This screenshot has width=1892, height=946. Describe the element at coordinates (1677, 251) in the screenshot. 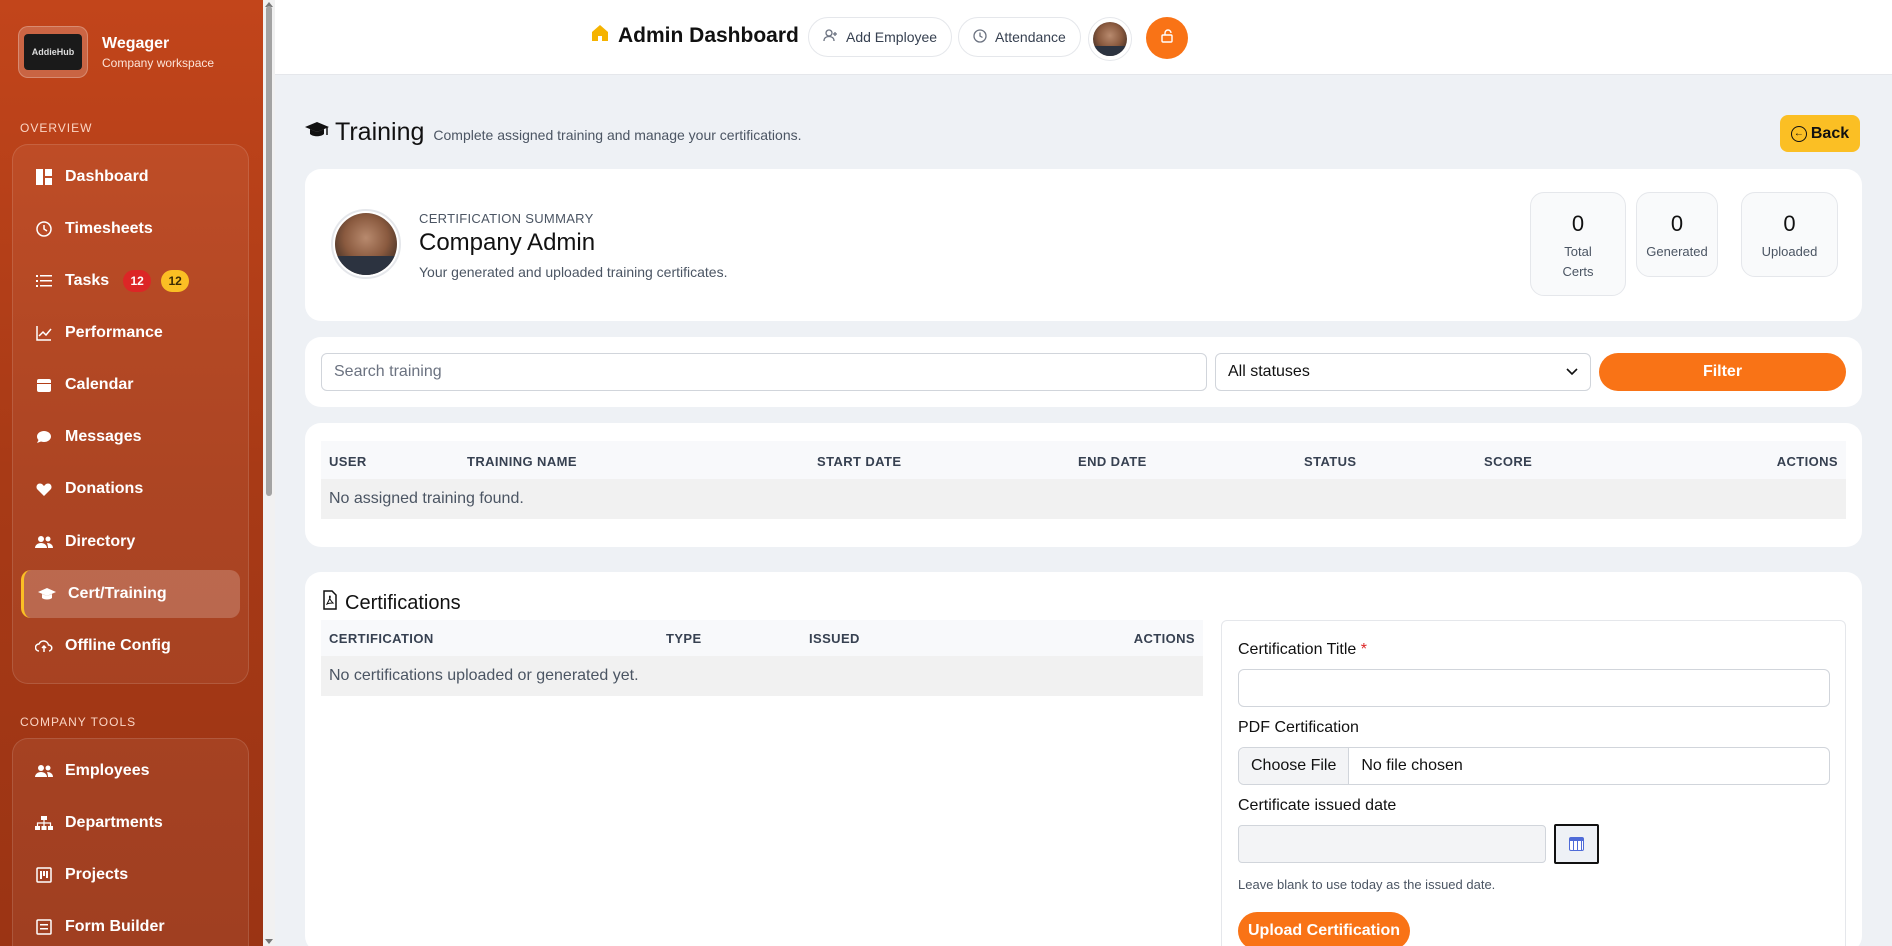

I see `stat-label: Generated` at that location.